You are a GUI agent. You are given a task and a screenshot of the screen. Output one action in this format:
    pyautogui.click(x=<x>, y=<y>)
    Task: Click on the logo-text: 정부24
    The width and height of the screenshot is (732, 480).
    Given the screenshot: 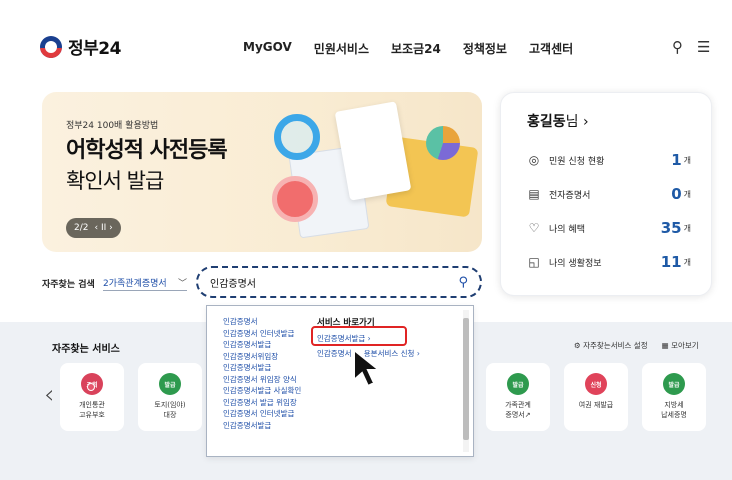 What is the action you would take?
    pyautogui.click(x=94, y=49)
    